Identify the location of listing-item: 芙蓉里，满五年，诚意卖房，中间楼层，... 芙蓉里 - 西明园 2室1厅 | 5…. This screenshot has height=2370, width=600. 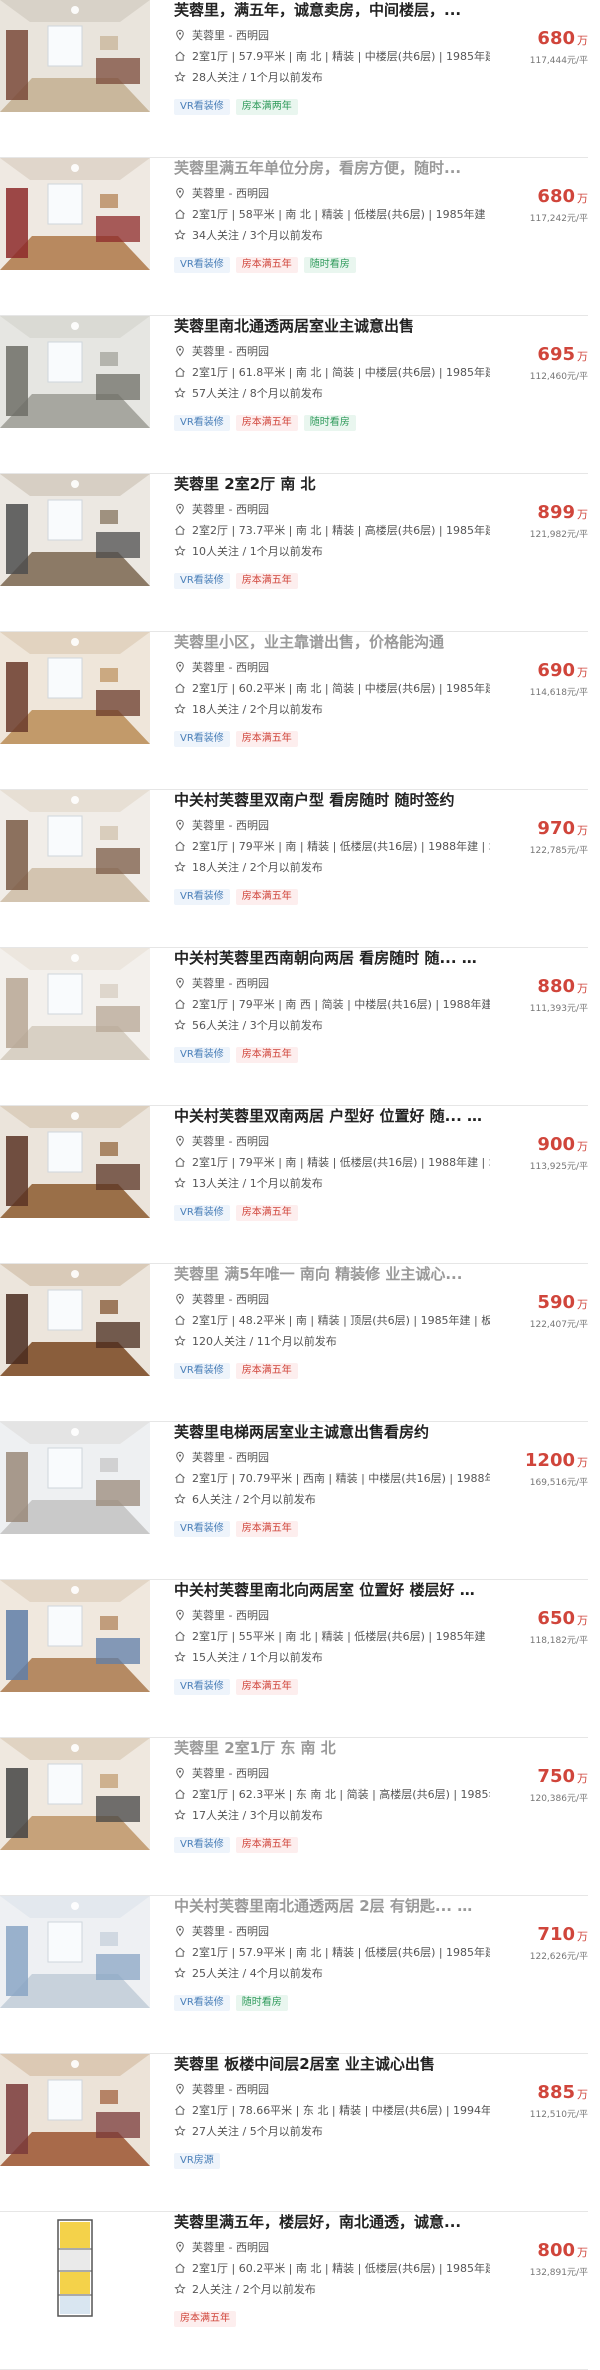
(294, 79).